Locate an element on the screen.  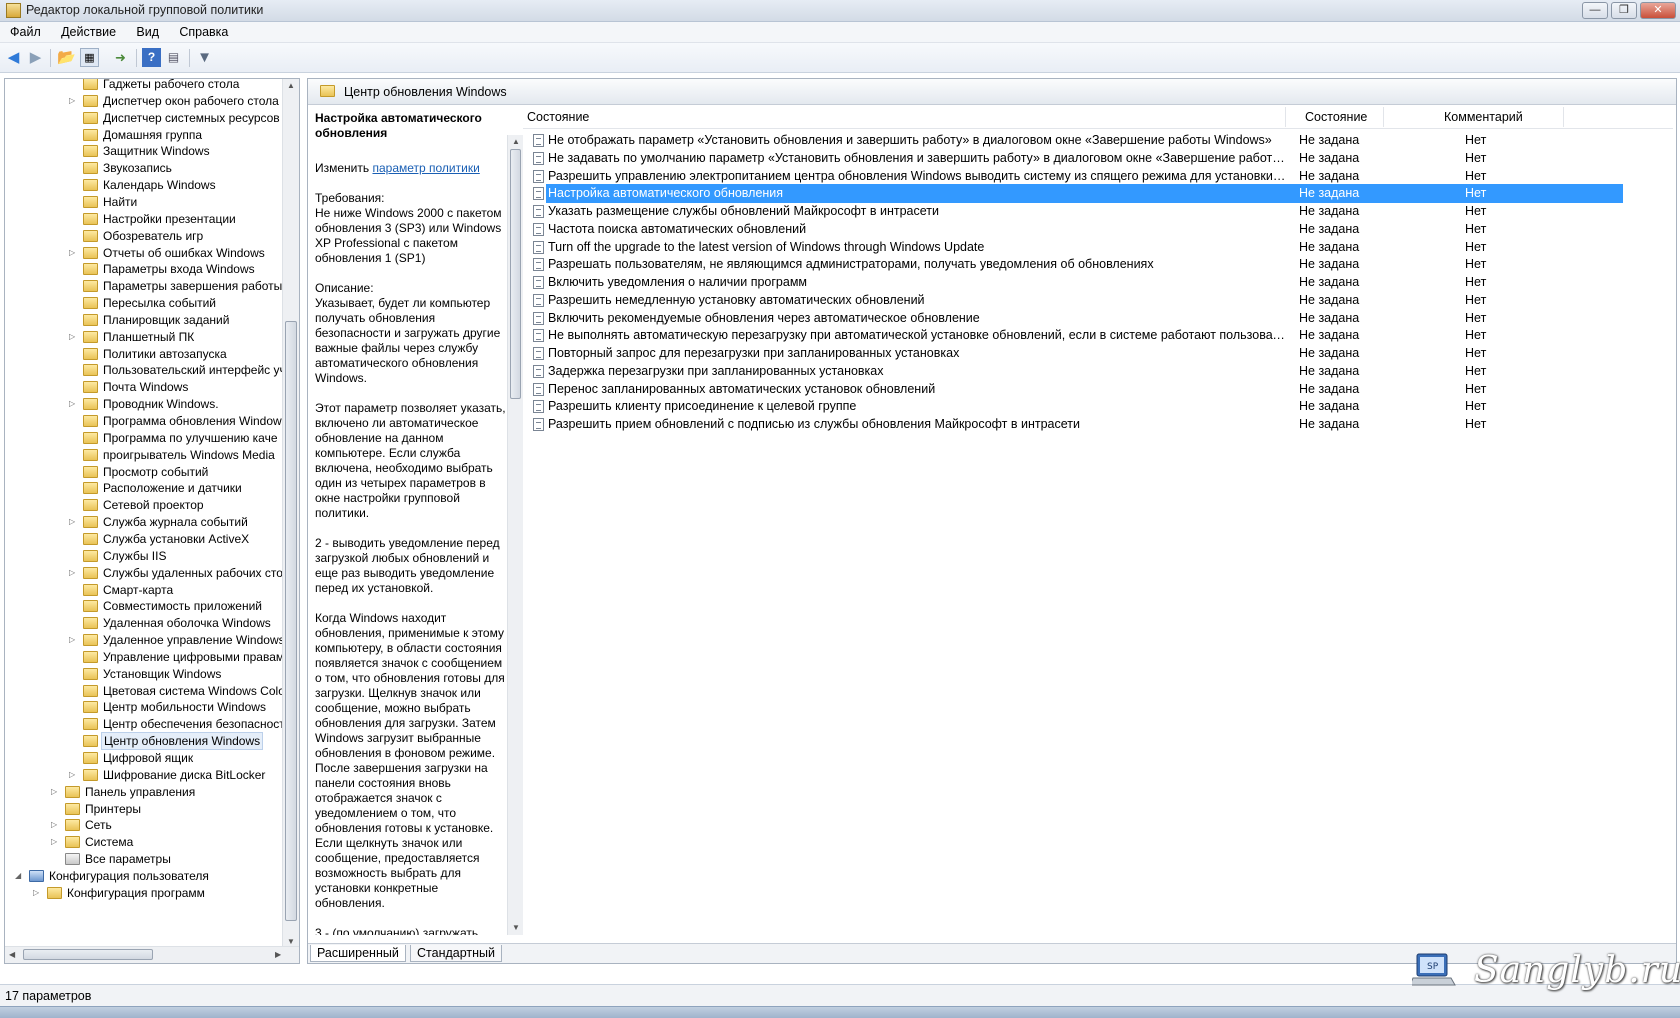
tree-item: ▷ Панель управления is located at coordinates (145, 792).